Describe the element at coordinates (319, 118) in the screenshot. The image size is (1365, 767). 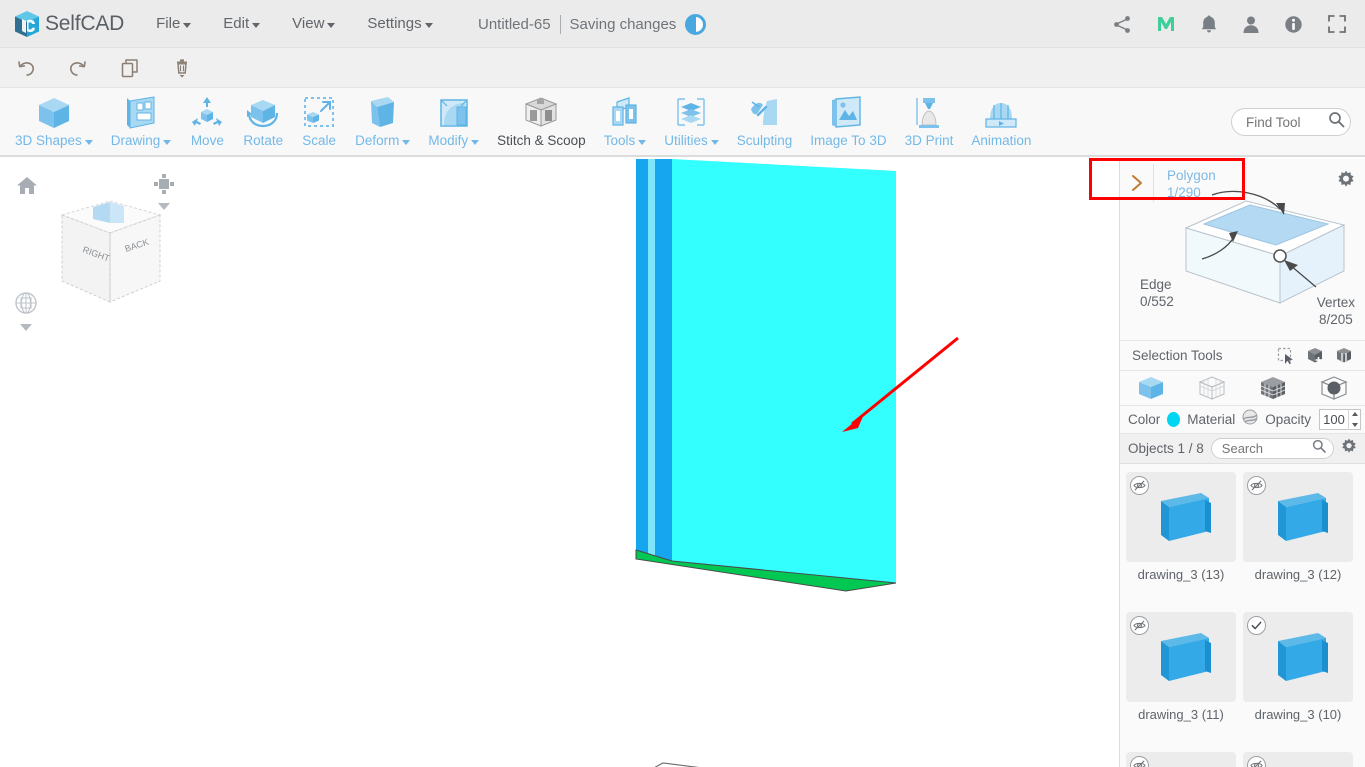
I see `tool-scale: Scale` at that location.